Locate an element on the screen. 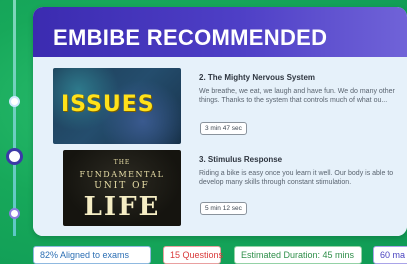 Image resolution: width=407 pixels, height=264 pixels. thumbnail-text: FUNDAMENTAL is located at coordinates (122, 174).